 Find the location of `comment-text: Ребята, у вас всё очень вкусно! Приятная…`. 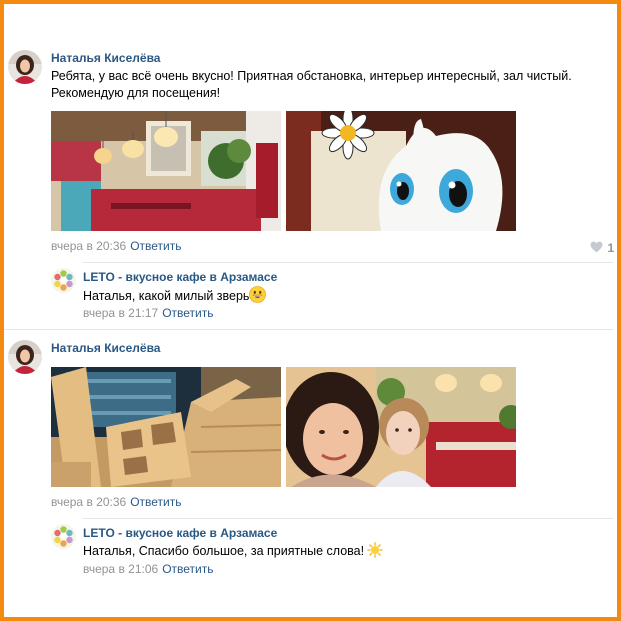

comment-text: Ребята, у вас всё очень вкусно! Приятная… is located at coordinates (311, 84).